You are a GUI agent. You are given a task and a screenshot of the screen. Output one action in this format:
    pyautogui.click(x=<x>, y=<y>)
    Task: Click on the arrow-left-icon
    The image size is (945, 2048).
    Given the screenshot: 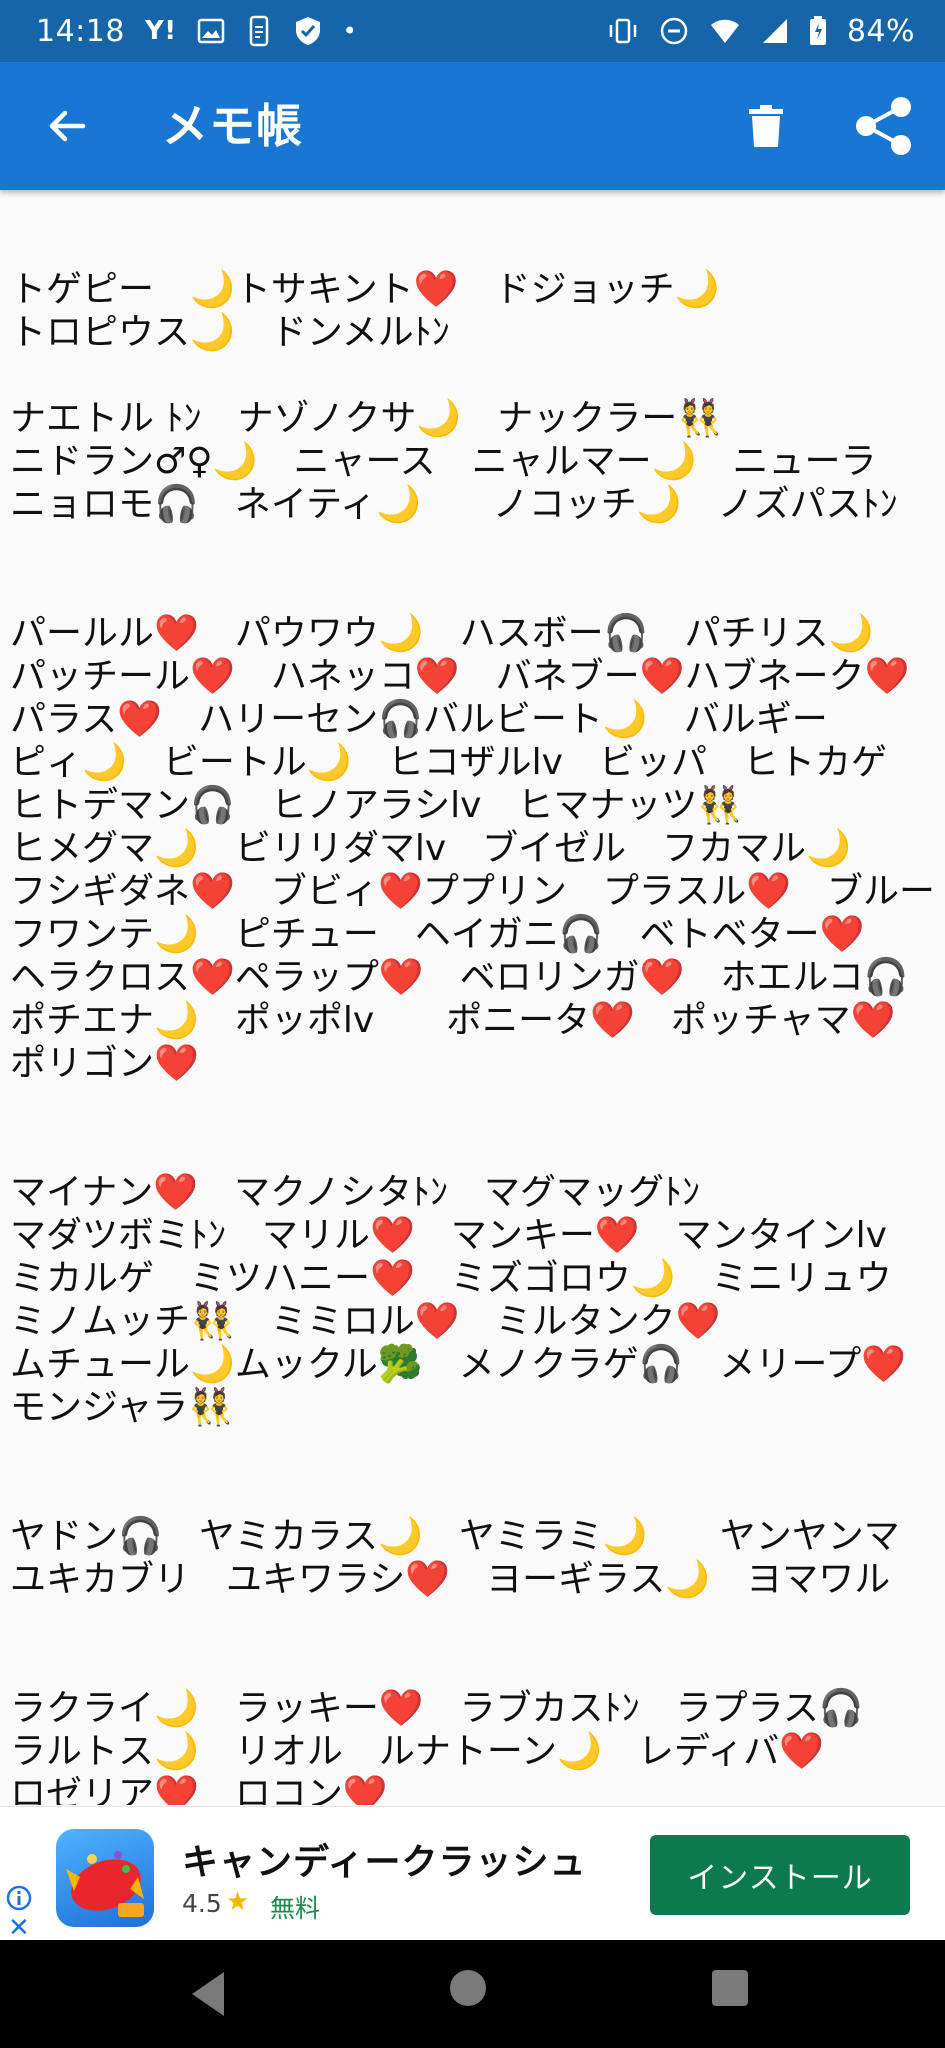 What is the action you would take?
    pyautogui.click(x=67, y=126)
    